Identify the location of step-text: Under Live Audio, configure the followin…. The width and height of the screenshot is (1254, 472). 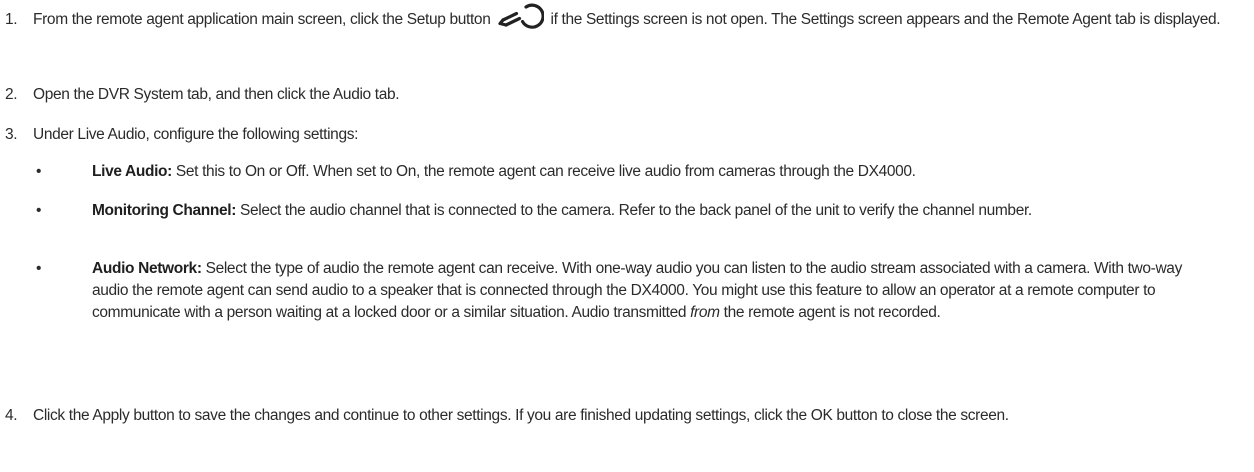
(196, 134).